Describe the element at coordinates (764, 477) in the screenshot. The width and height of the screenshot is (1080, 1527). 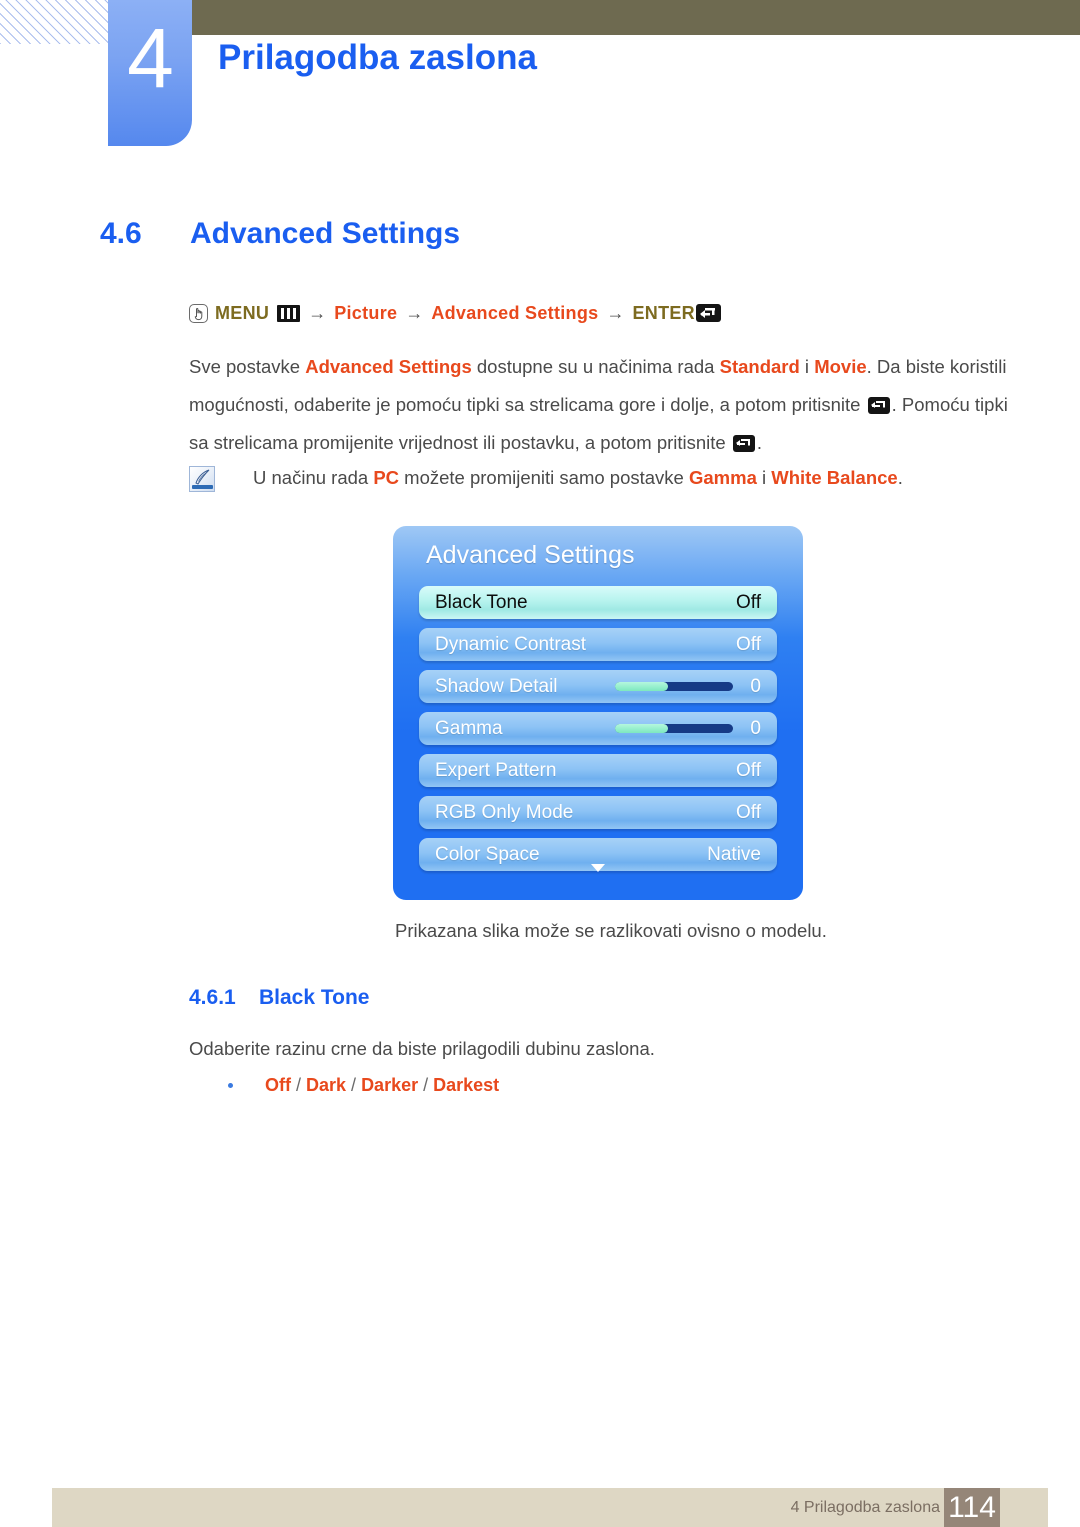
I see `note-text-3: i` at that location.